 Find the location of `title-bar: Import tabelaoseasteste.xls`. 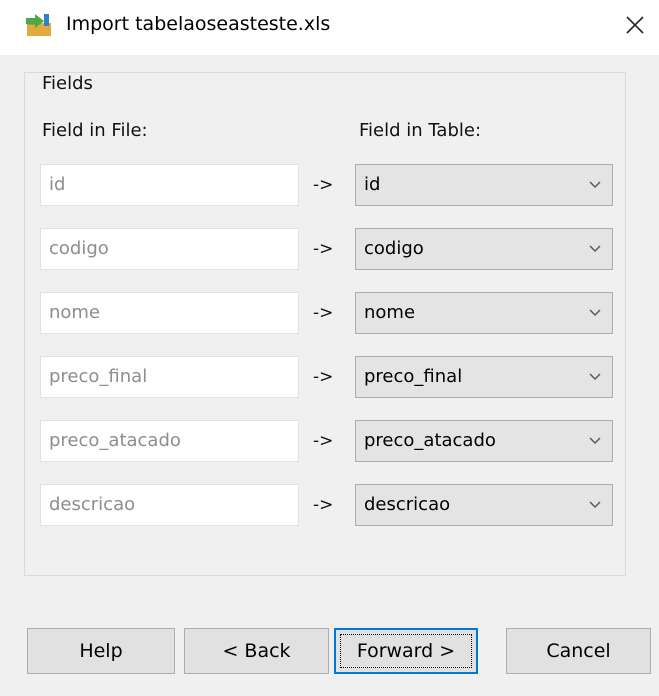

title-bar: Import tabelaoseasteste.xls is located at coordinates (329, 27).